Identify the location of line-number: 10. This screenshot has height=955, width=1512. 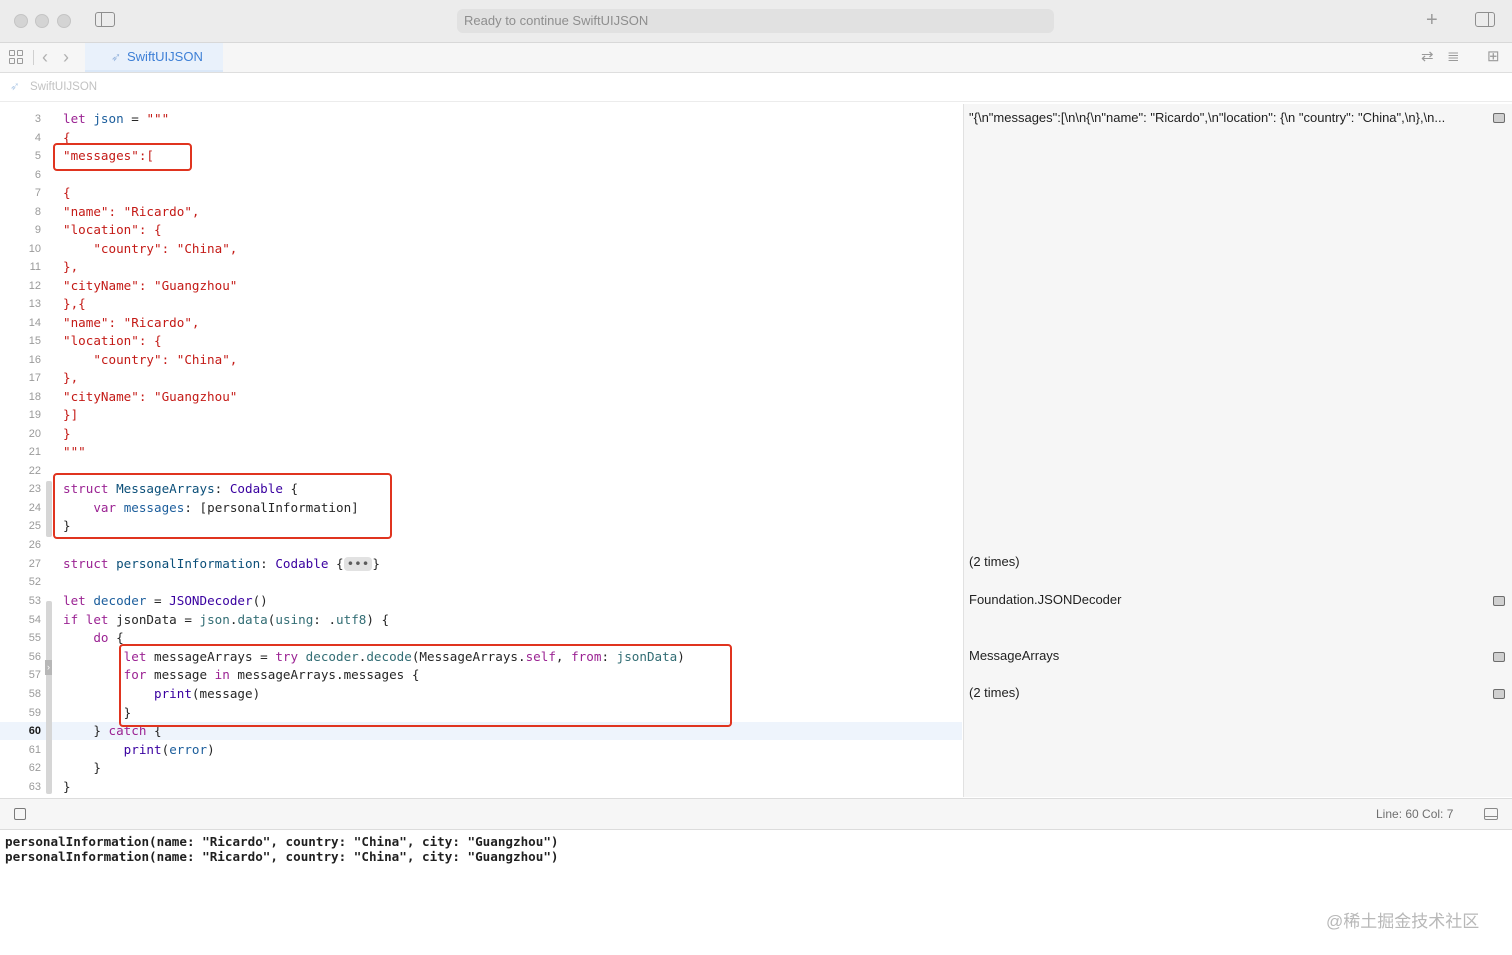
(20, 249).